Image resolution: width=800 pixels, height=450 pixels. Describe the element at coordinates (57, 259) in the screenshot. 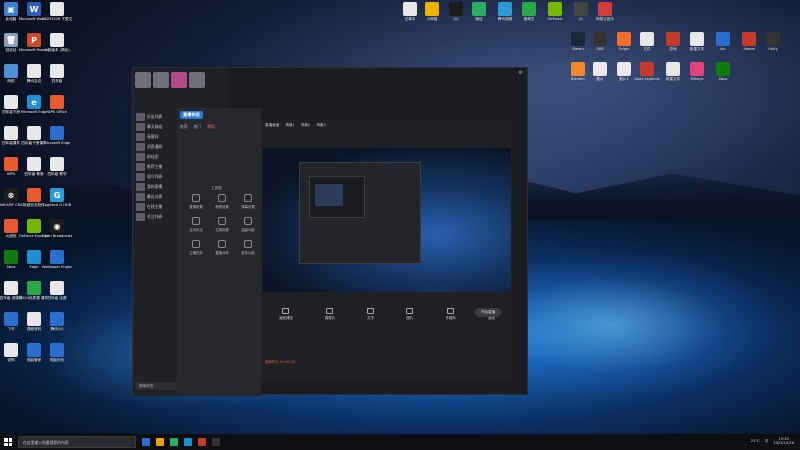

I see `desktop-icon: Wallpaper Engine` at that location.